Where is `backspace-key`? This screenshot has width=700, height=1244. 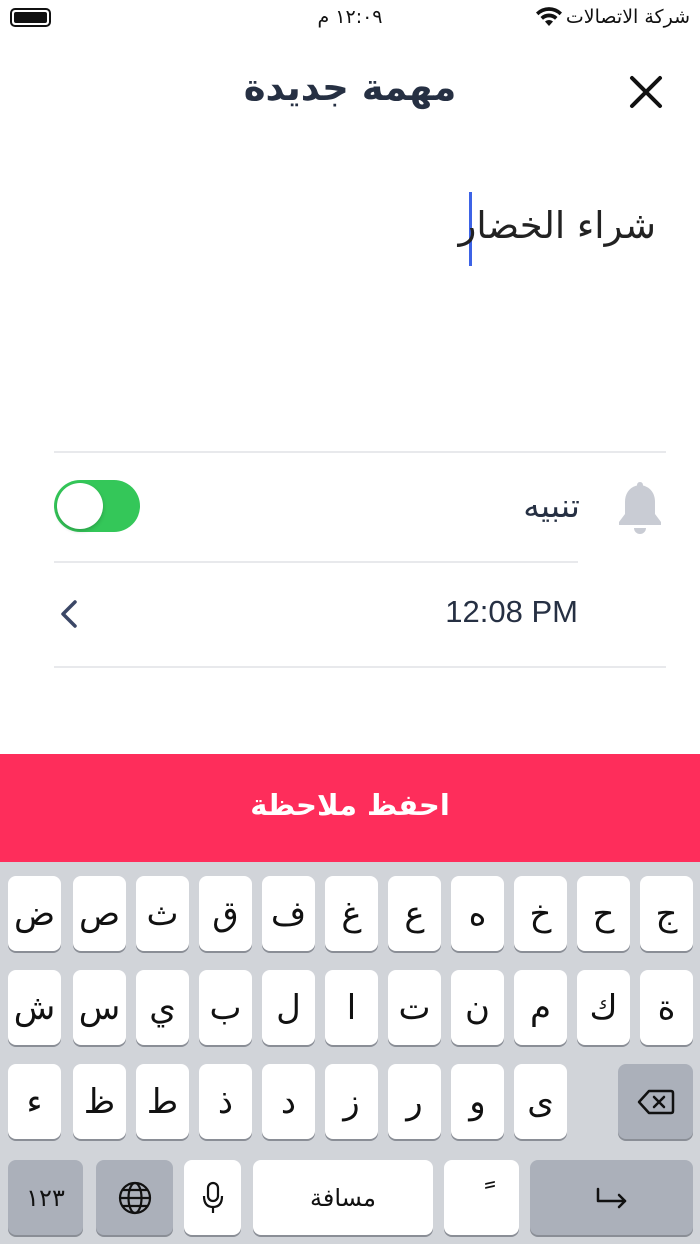
backspace-key is located at coordinates (655, 1101).